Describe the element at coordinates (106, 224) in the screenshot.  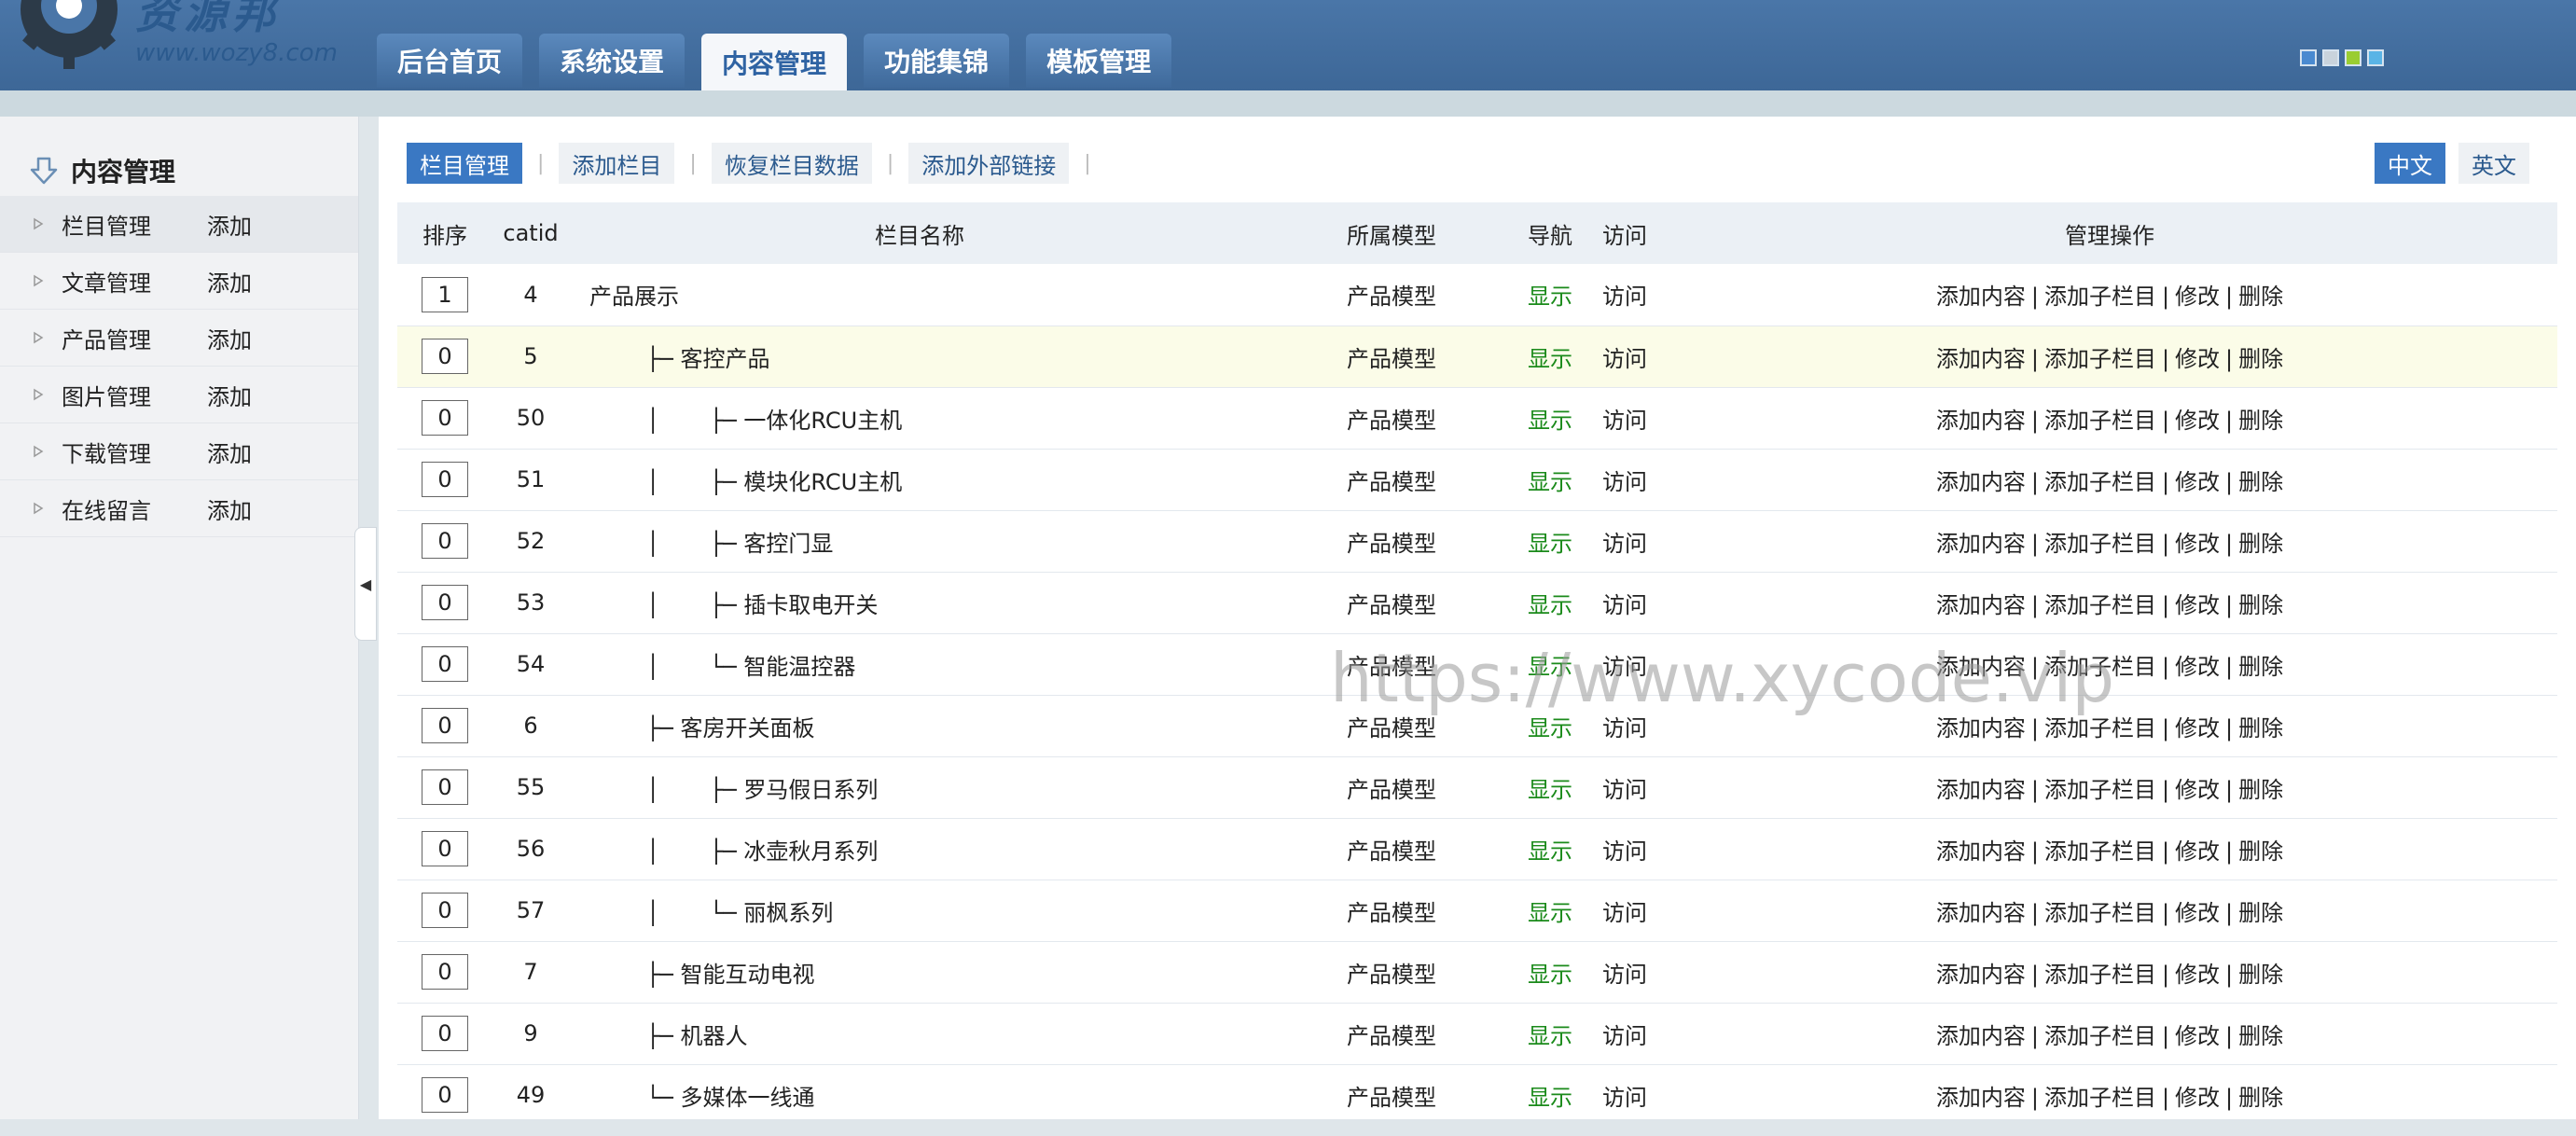
I see `sidebar-item-label: 栏目管理` at that location.